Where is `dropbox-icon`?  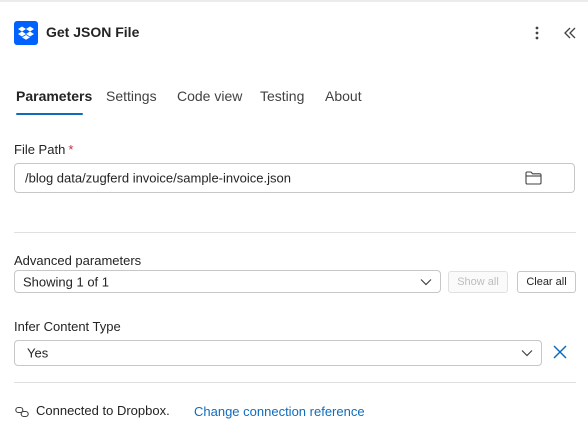 dropbox-icon is located at coordinates (26, 33).